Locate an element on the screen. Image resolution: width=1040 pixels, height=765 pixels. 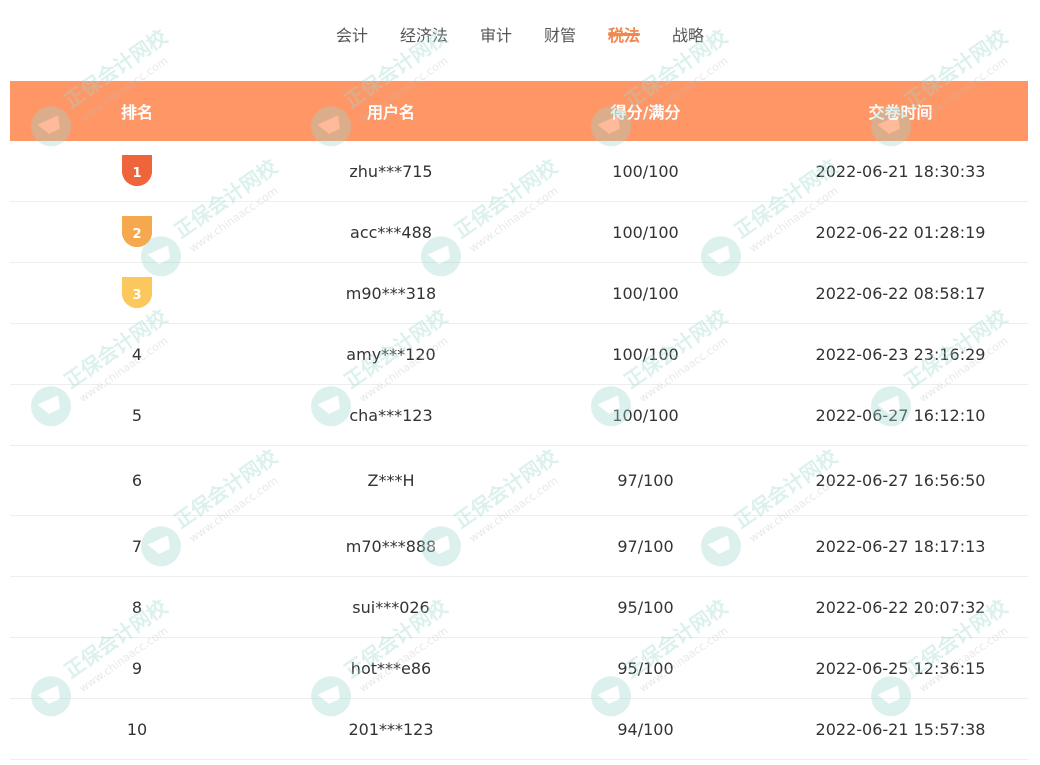
medal-silver-icon: 2 is located at coordinates (137, 231).